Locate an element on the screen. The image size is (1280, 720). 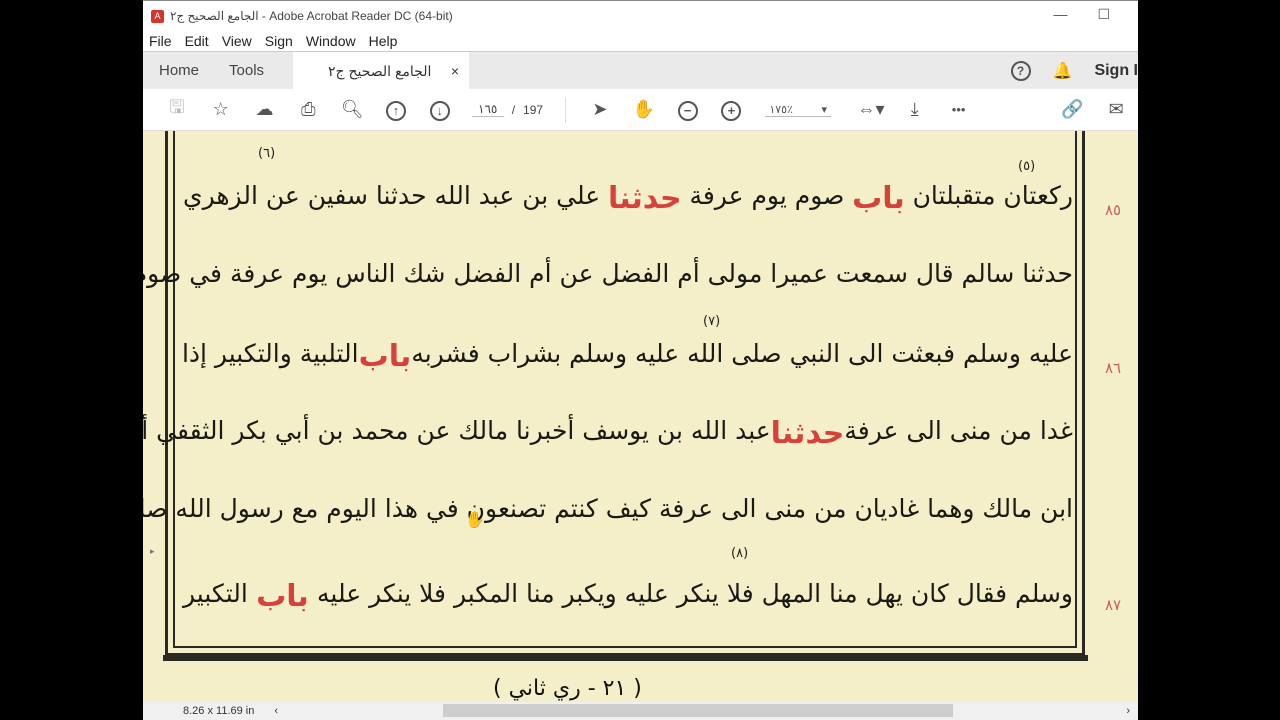
page-footer: ( ٢١ - ري ثاني ) is located at coordinates (567, 688).